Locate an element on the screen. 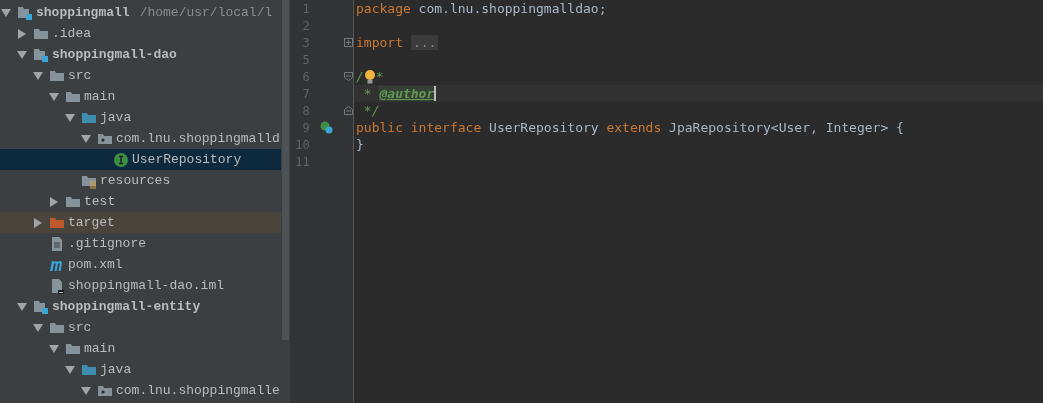  tree-item: shoppingmall-dao.iml is located at coordinates (140, 285).